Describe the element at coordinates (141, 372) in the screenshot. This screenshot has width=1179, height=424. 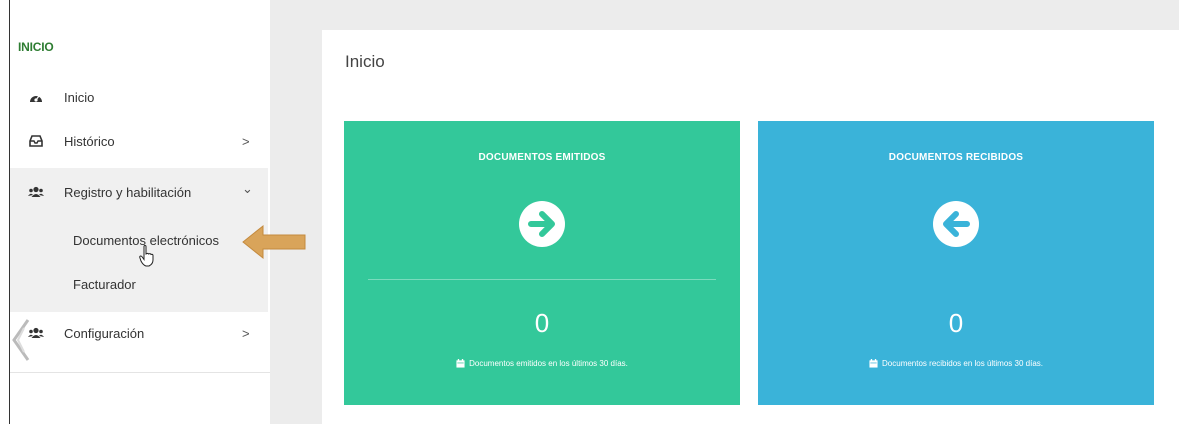
I see `sidebar-divider` at that location.